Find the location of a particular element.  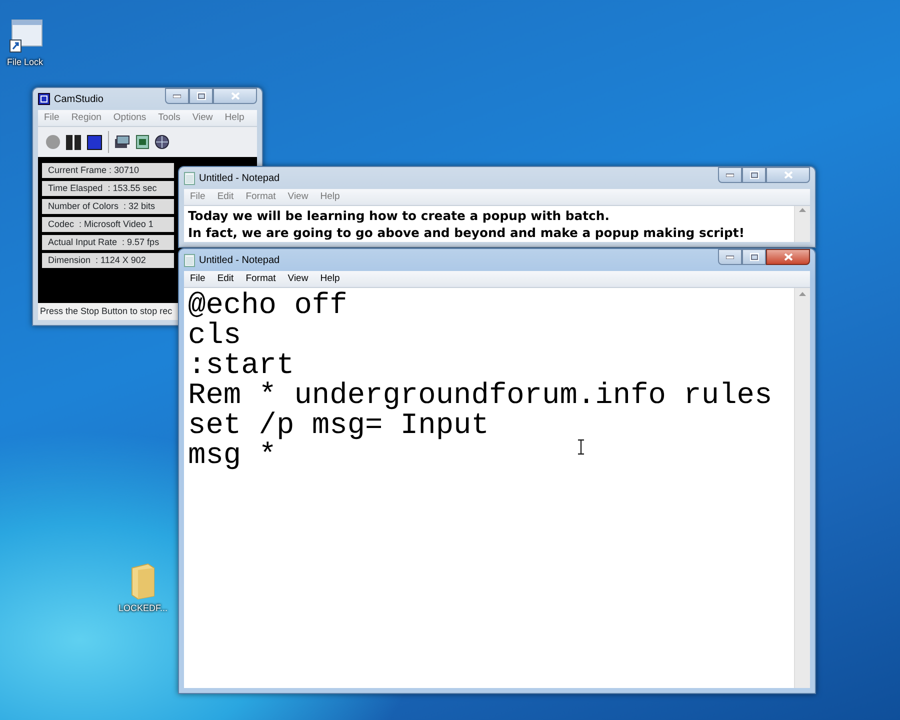

pause-icon is located at coordinates (73, 142).